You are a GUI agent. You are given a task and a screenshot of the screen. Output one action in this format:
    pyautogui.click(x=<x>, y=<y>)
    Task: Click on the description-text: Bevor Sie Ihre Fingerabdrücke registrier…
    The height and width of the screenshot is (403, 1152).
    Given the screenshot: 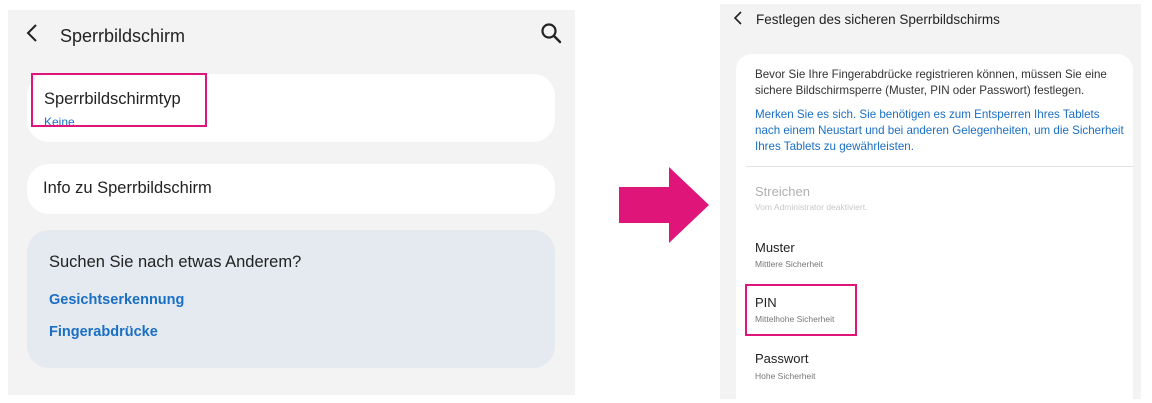 What is the action you would take?
    pyautogui.click(x=931, y=82)
    